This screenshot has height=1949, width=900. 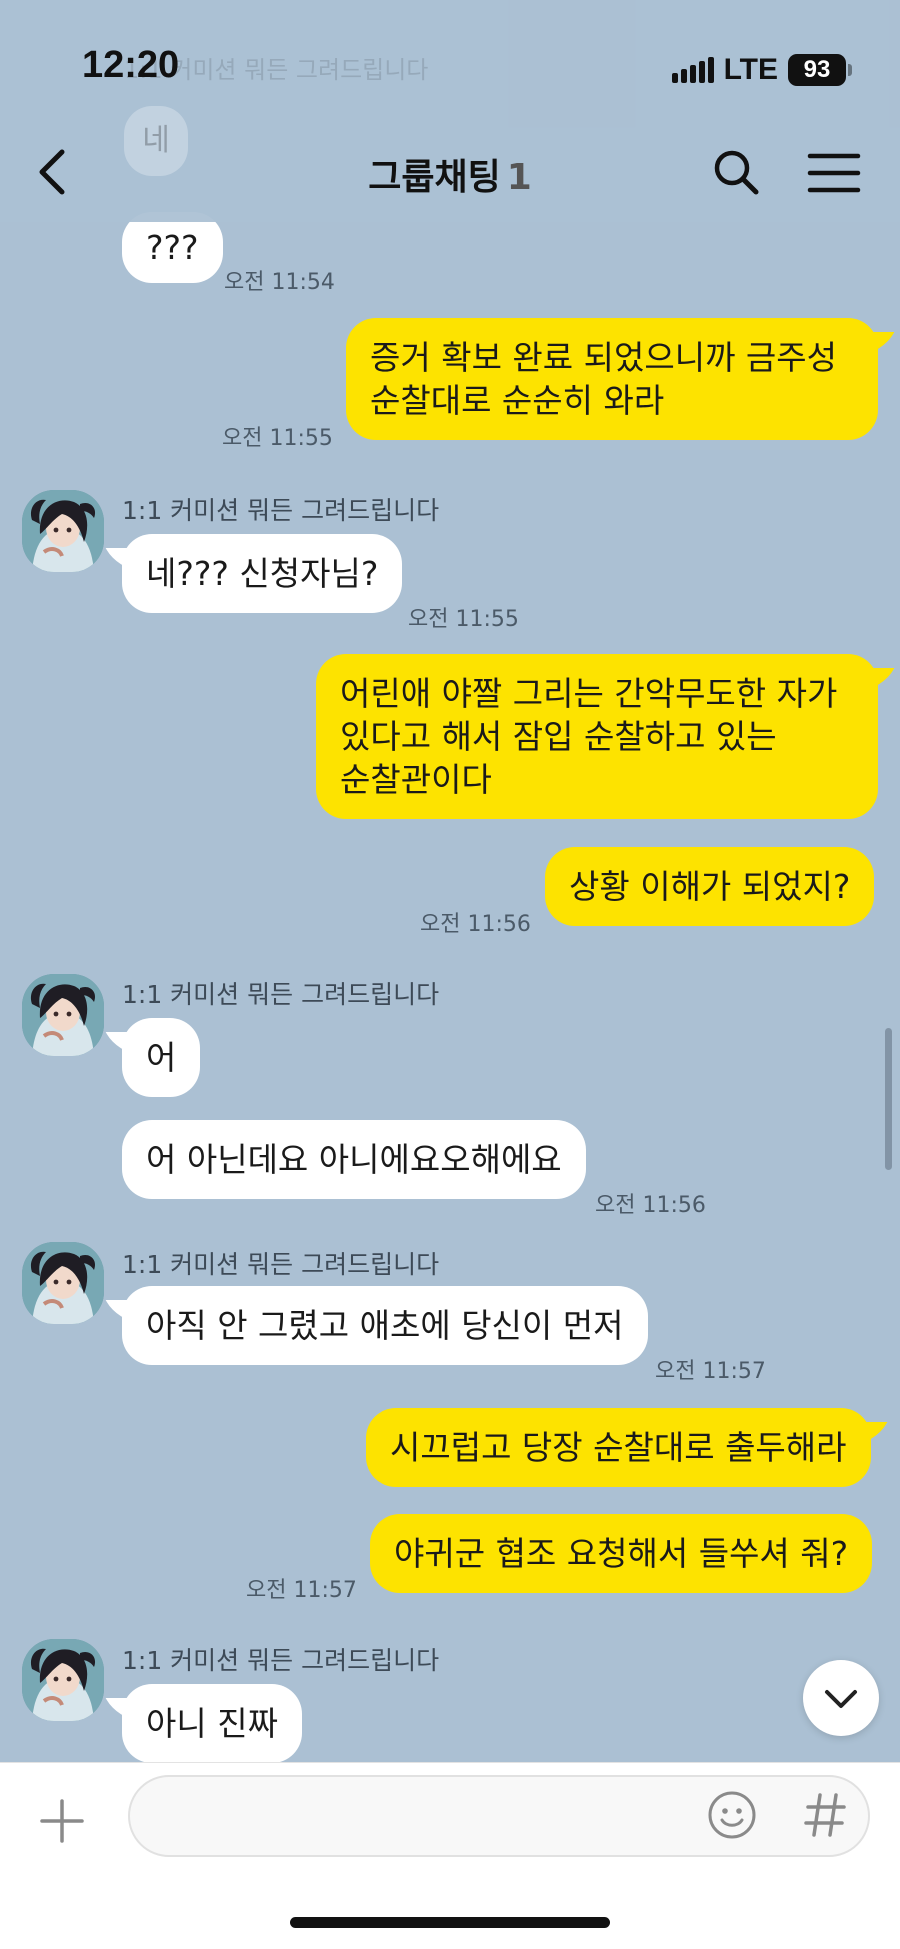 I want to click on message-text: 상황 이해가 되었지?, so click(x=710, y=886).